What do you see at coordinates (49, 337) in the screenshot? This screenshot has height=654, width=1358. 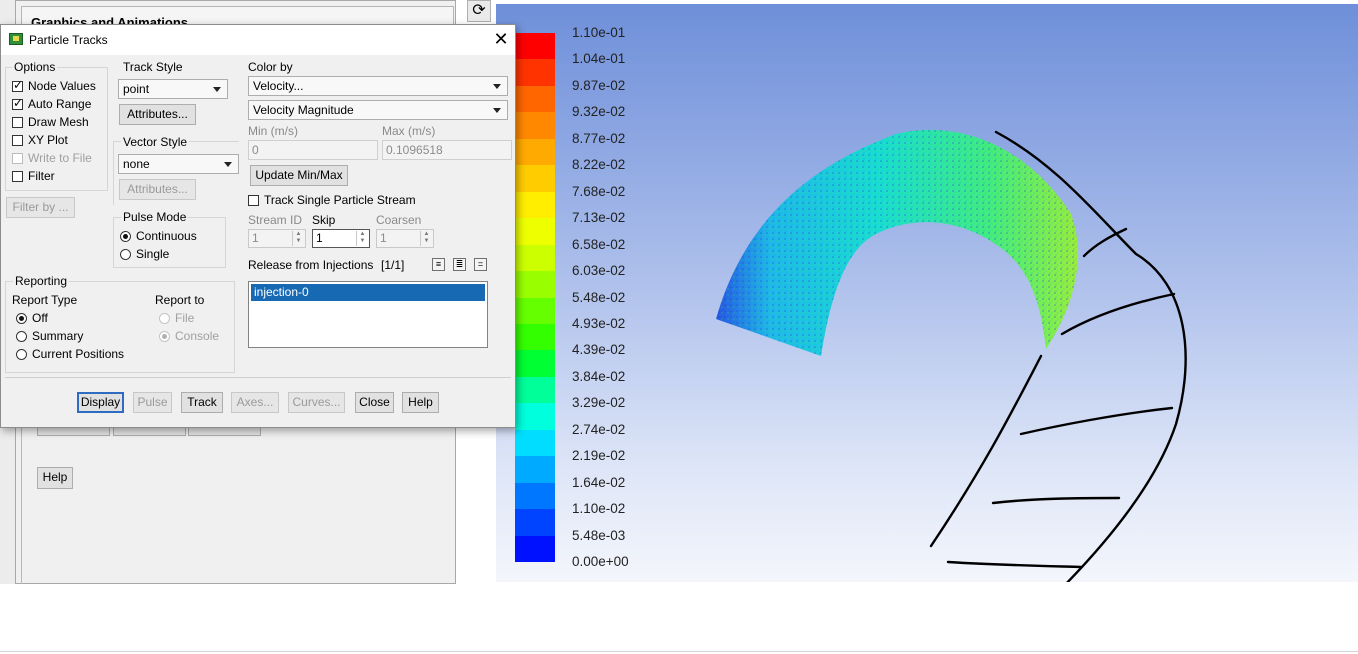 I see `report-summary-radio: Summary` at bounding box center [49, 337].